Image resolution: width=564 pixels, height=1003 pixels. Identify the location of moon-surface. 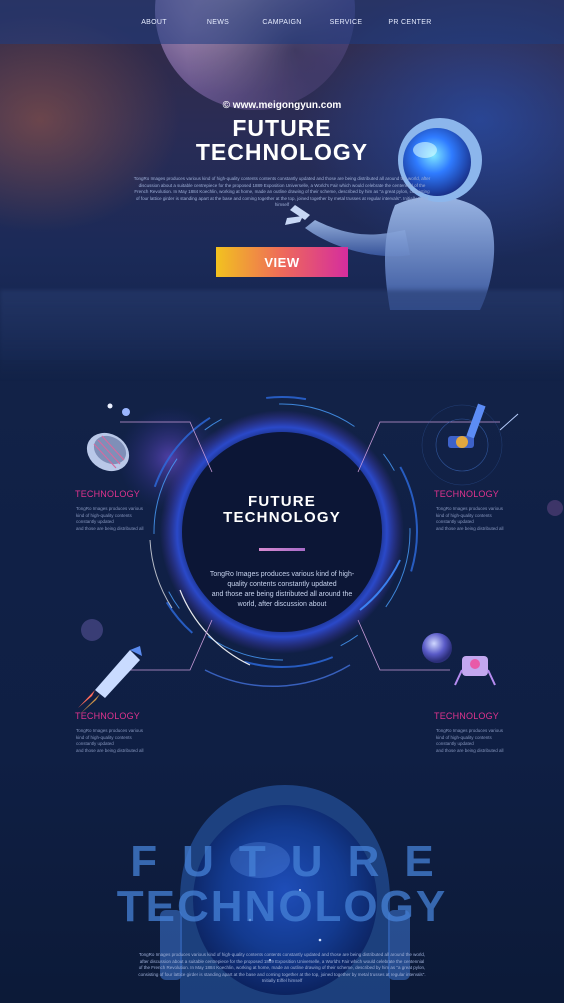
(282, 335).